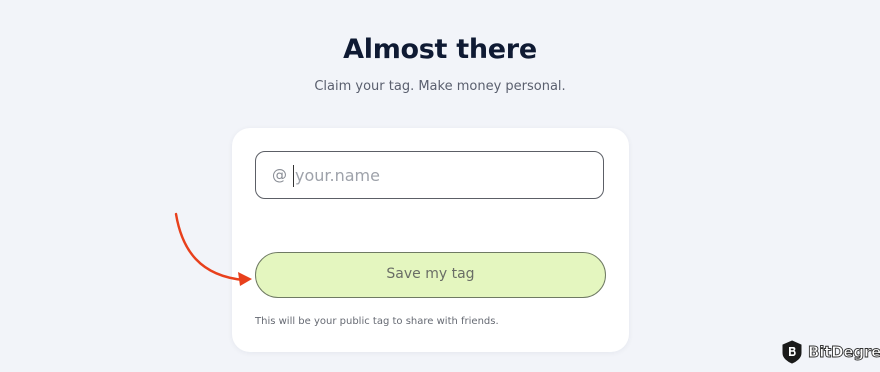 The height and width of the screenshot is (372, 880). I want to click on save-tag-button: Save my tag, so click(430, 275).